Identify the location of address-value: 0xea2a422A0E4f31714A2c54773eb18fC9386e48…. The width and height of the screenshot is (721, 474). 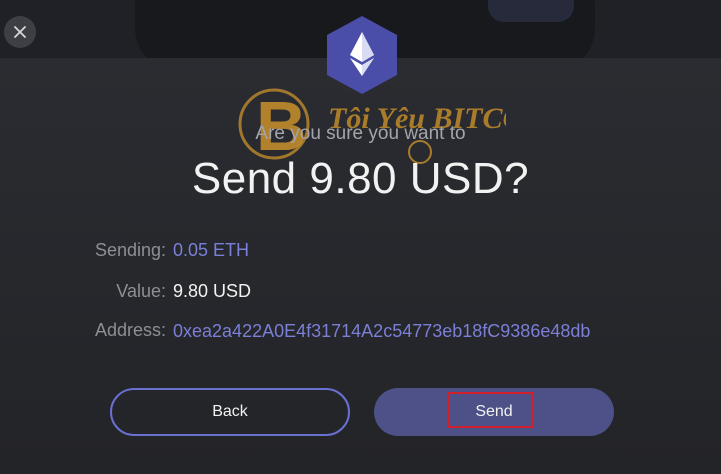
(382, 331).